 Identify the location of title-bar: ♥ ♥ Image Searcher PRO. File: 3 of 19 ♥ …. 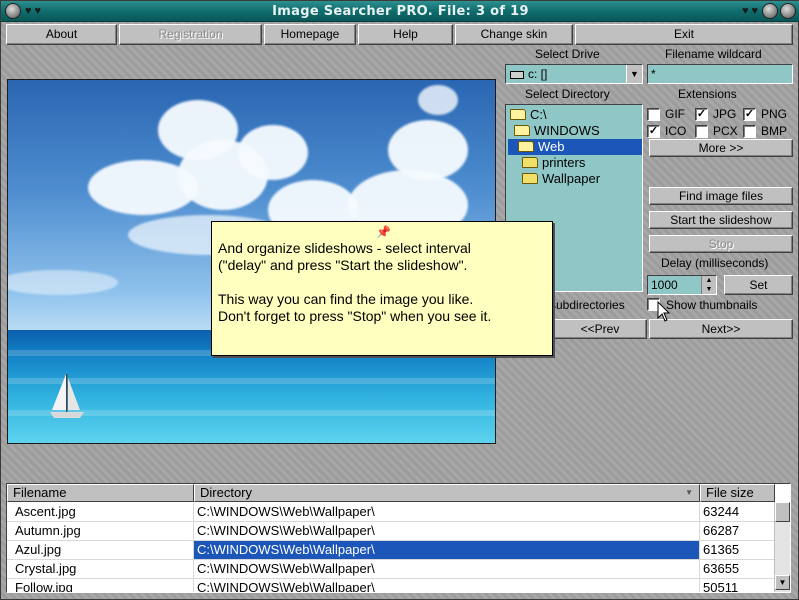
(400, 11).